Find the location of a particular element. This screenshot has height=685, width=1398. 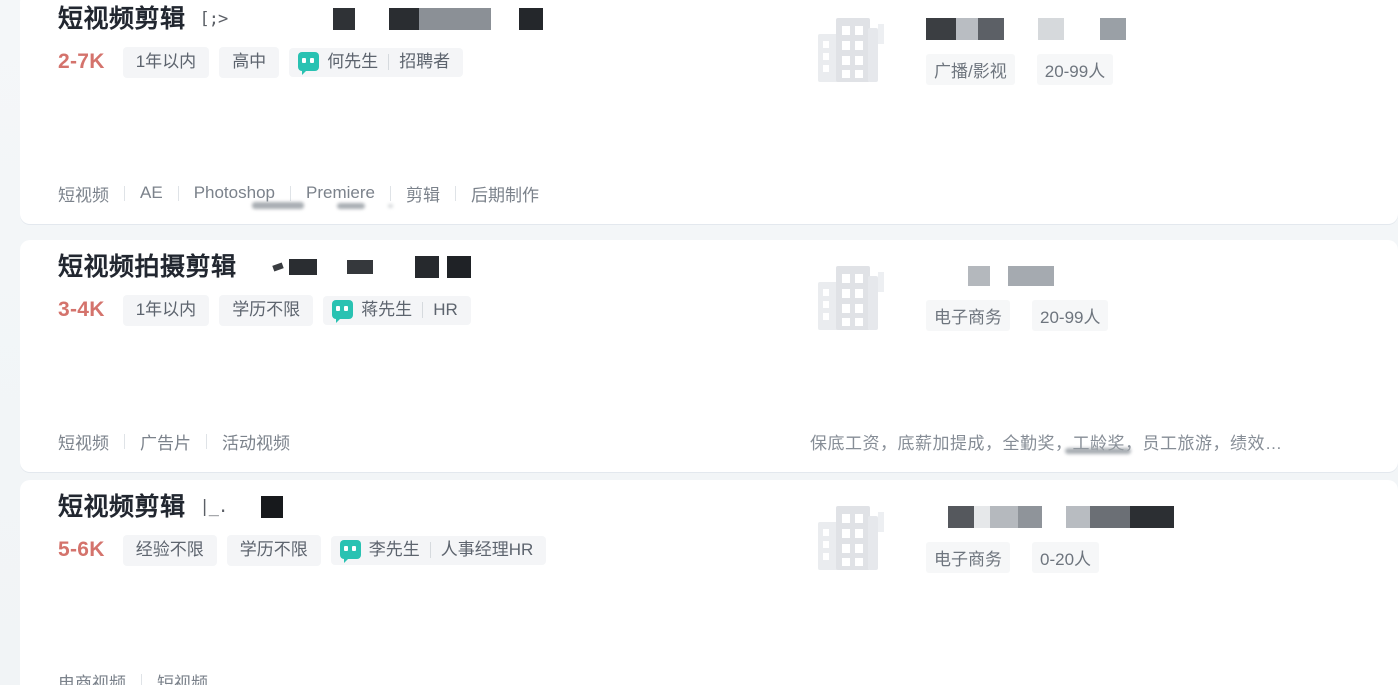

experience-pill: 经验不限 is located at coordinates (169, 550).